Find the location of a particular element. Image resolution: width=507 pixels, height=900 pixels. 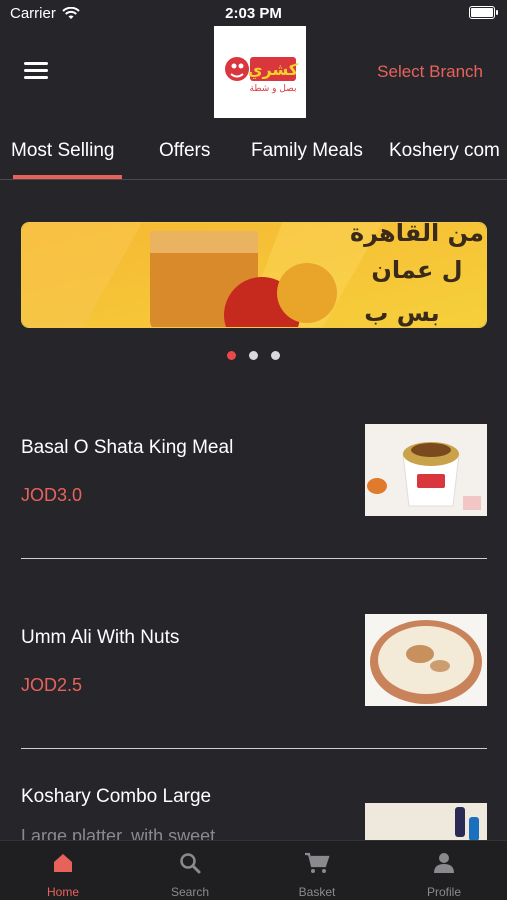

svg-text: من القاهرة is located at coordinates (417, 235).